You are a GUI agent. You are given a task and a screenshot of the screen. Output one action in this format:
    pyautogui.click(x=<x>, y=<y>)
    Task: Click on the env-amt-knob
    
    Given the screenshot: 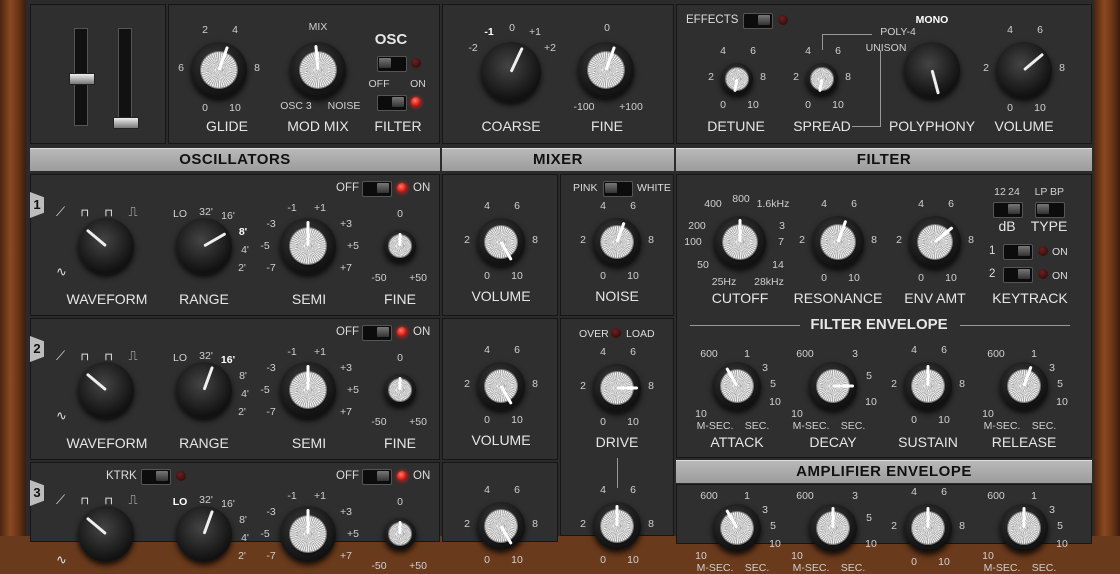 What is the action you would take?
    pyautogui.click(x=935, y=242)
    